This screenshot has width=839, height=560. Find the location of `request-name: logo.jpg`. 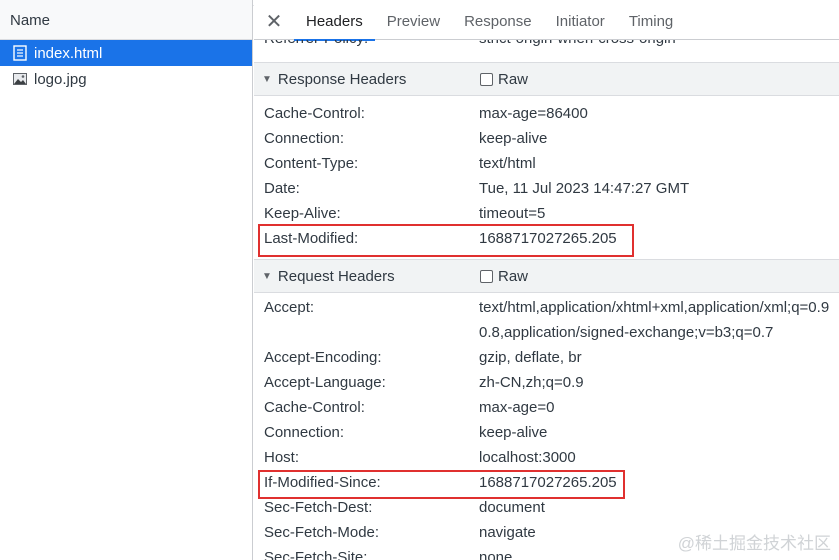

request-name: logo.jpg is located at coordinates (60, 79).